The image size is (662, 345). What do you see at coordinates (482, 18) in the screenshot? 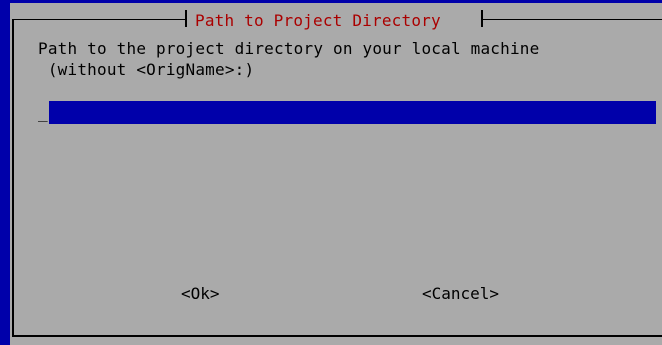
I see `title-bracket-right` at bounding box center [482, 18].